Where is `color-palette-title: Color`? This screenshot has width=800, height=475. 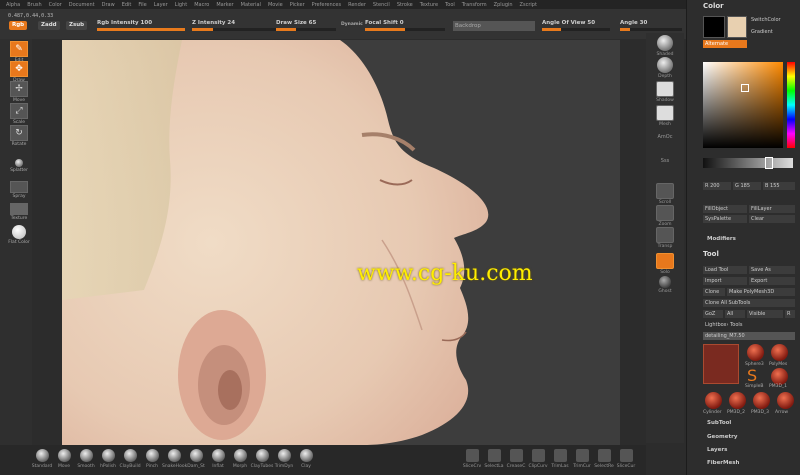
color-palette-title: Color is located at coordinates (713, 6).